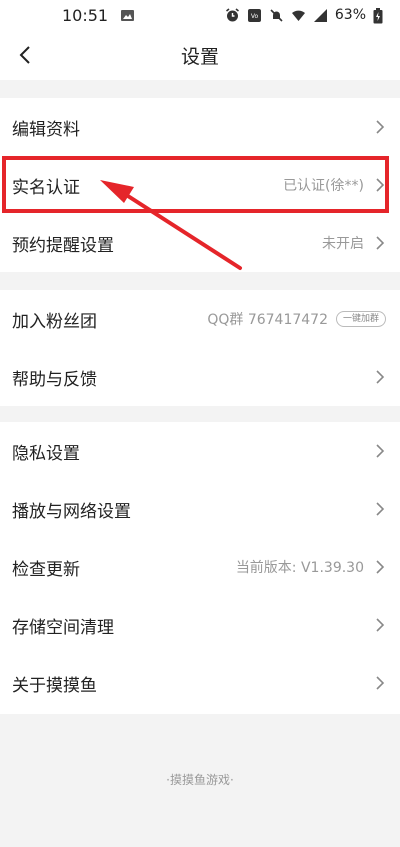 This screenshot has width=400, height=847. What do you see at coordinates (127, 15) in the screenshot?
I see `image-notification-icon` at bounding box center [127, 15].